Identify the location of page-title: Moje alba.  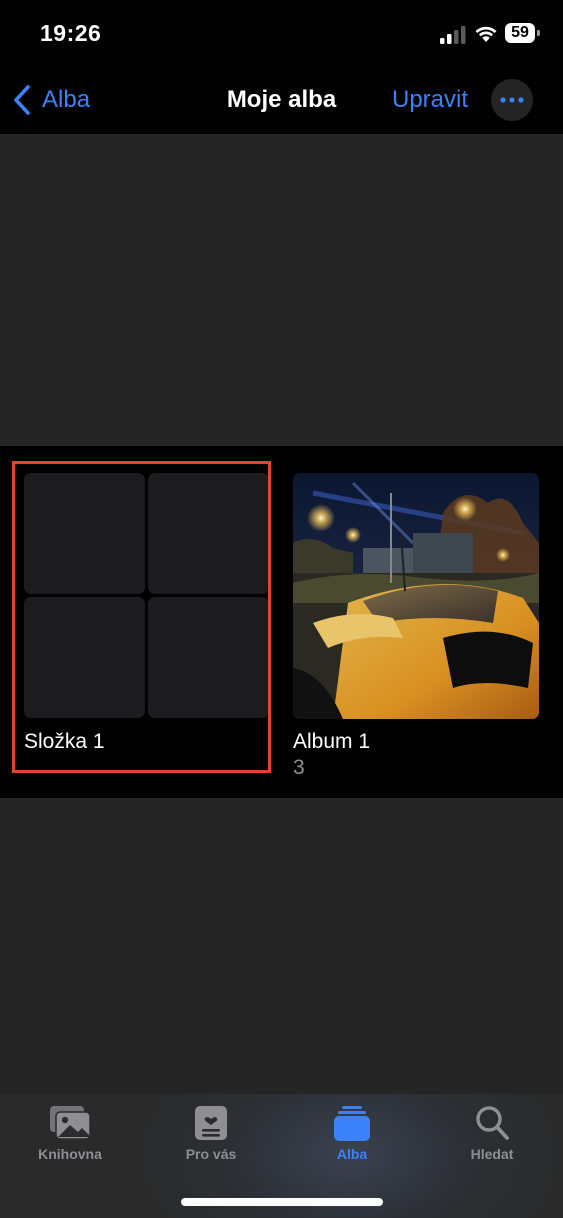
(281, 99).